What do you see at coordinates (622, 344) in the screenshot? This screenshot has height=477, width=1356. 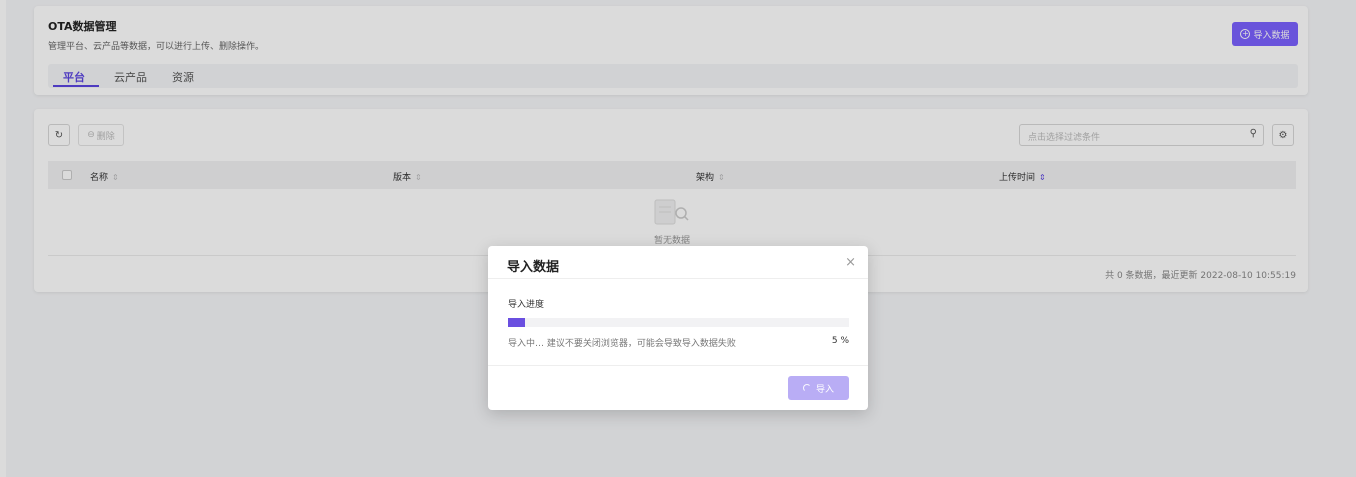 I see `progress-hint: 导入中… 建议不要关闭浏览器，可能会导致导入数据失败` at bounding box center [622, 344].